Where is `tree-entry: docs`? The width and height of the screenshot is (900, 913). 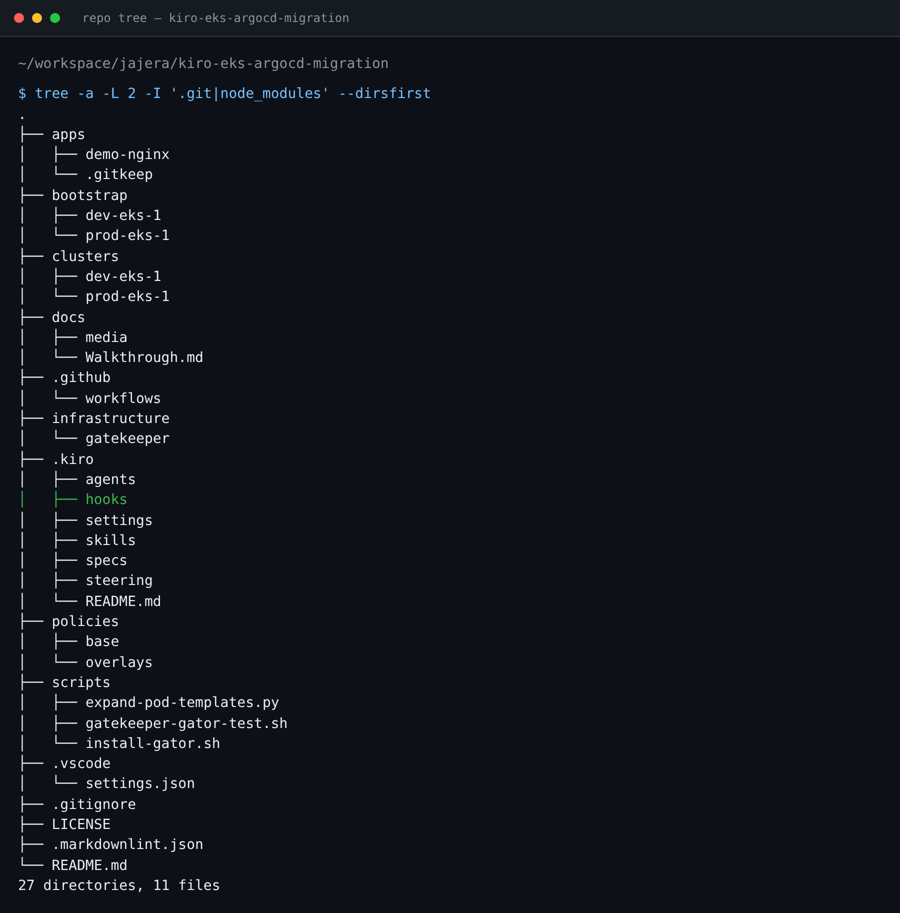 tree-entry: docs is located at coordinates (69, 318).